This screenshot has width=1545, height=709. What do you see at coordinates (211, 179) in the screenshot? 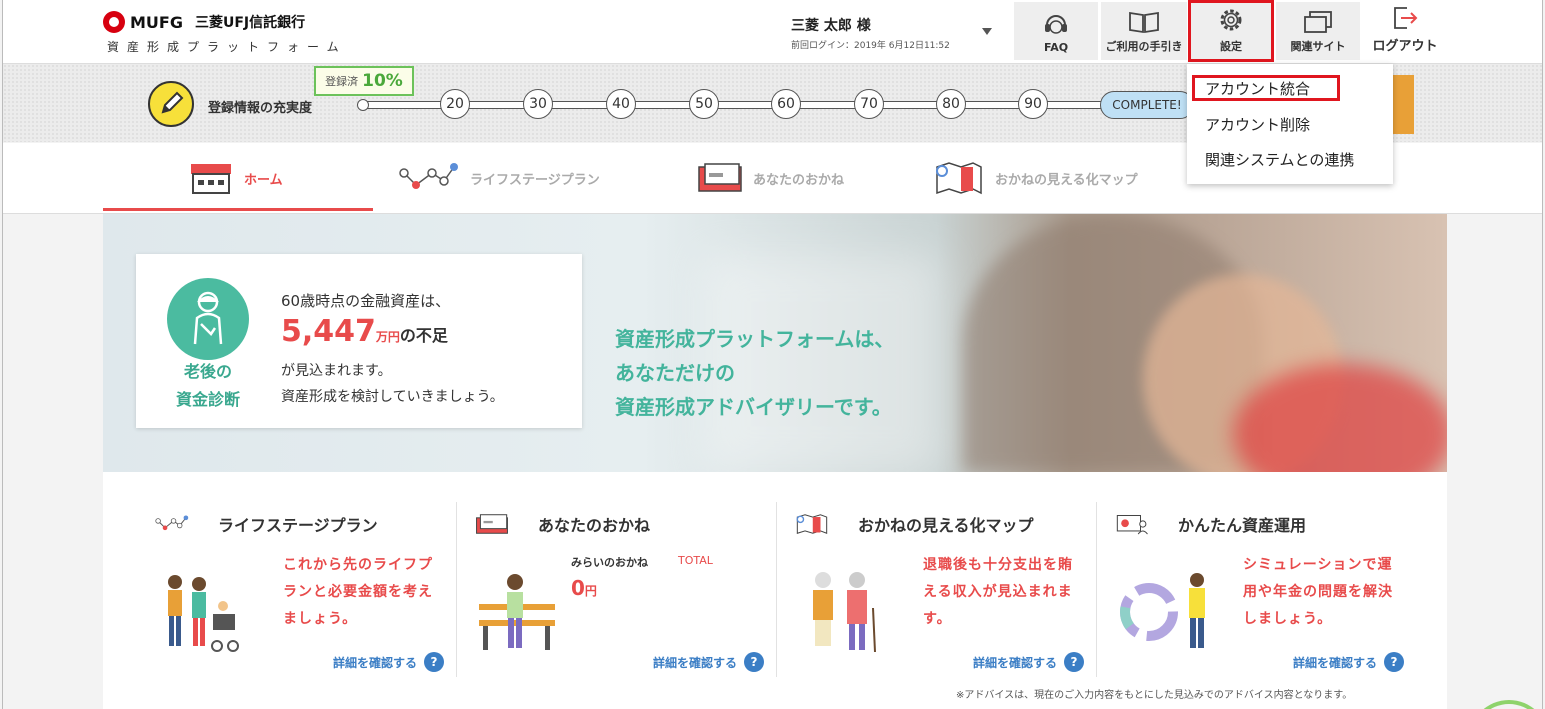
I see `house-icon` at bounding box center [211, 179].